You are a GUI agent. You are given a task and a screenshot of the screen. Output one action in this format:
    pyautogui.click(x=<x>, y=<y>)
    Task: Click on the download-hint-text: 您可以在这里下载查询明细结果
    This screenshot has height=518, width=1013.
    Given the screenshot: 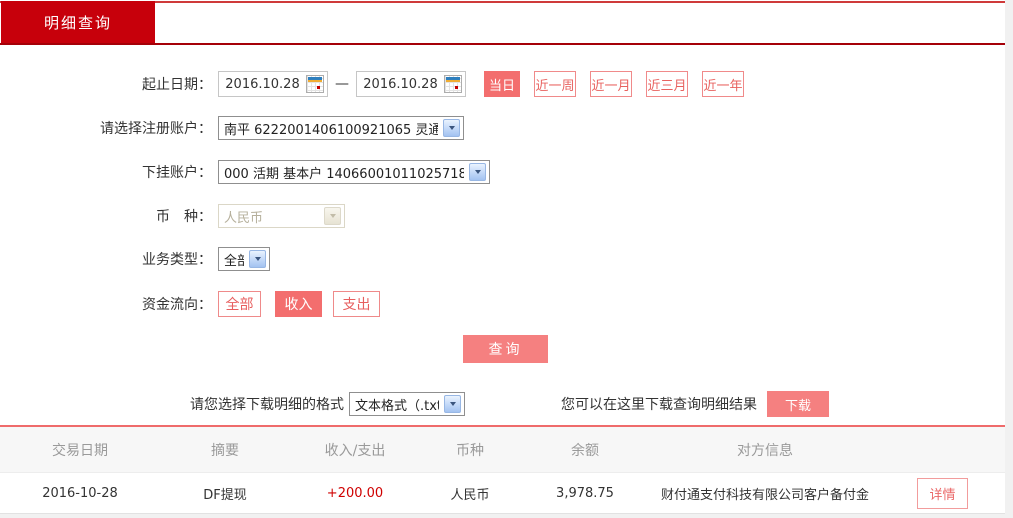 What is the action you would take?
    pyautogui.click(x=659, y=405)
    